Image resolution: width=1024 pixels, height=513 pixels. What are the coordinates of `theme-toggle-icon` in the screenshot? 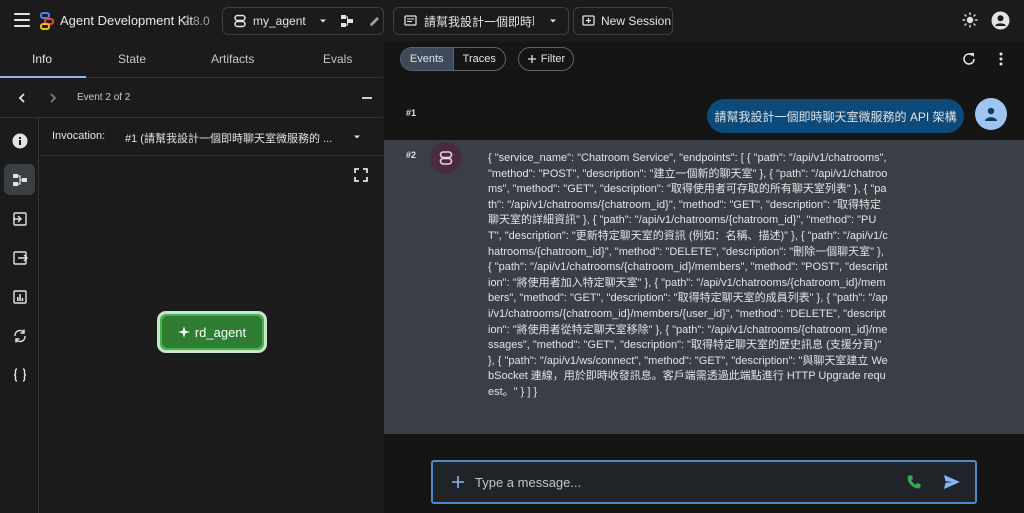 It's located at (970, 20).